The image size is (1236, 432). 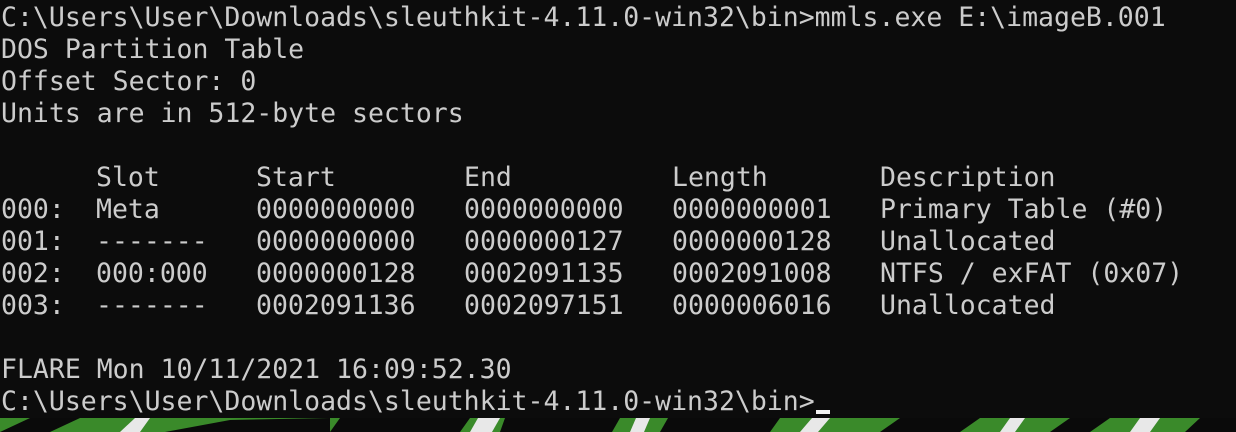 I want to click on row-description: Primary Table (#0), so click(x=1024, y=209).